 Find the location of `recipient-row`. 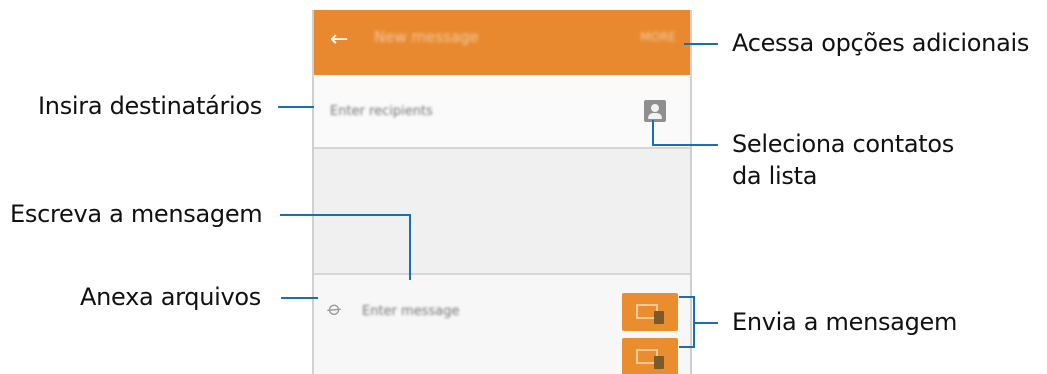

recipient-row is located at coordinates (502, 112).